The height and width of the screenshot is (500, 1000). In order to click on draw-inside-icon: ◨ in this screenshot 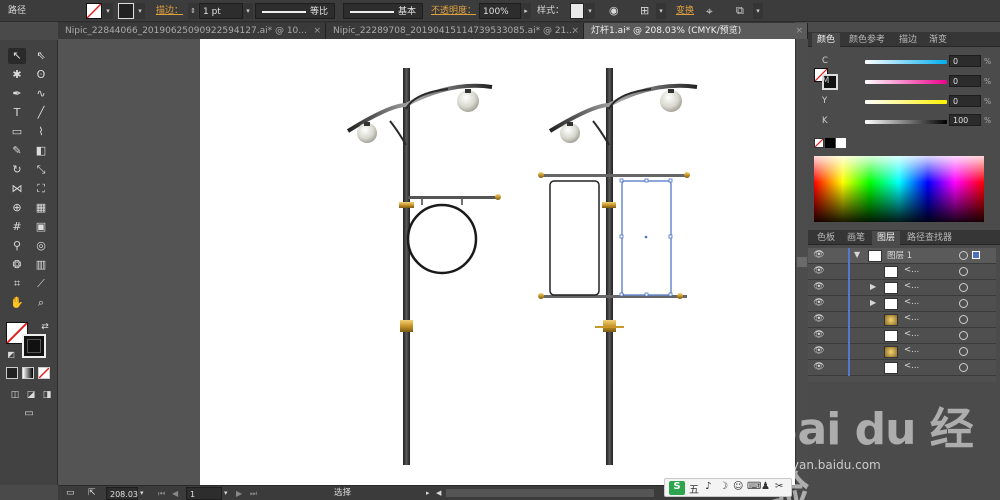, I will do `click(47, 395)`.